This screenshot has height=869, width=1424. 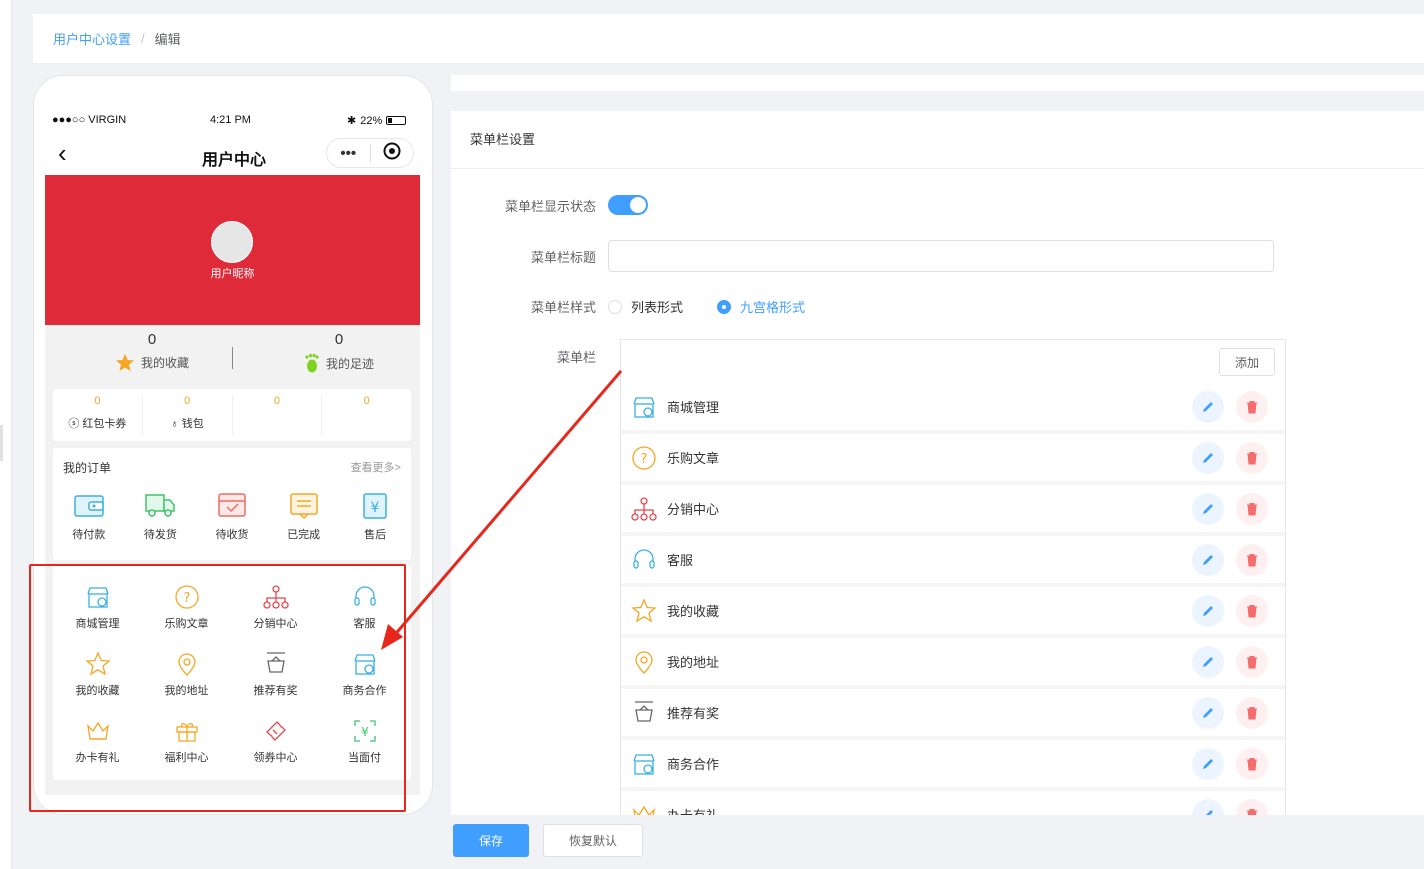 What do you see at coordinates (644, 407) in the screenshot?
I see `store-gear-icon` at bounding box center [644, 407].